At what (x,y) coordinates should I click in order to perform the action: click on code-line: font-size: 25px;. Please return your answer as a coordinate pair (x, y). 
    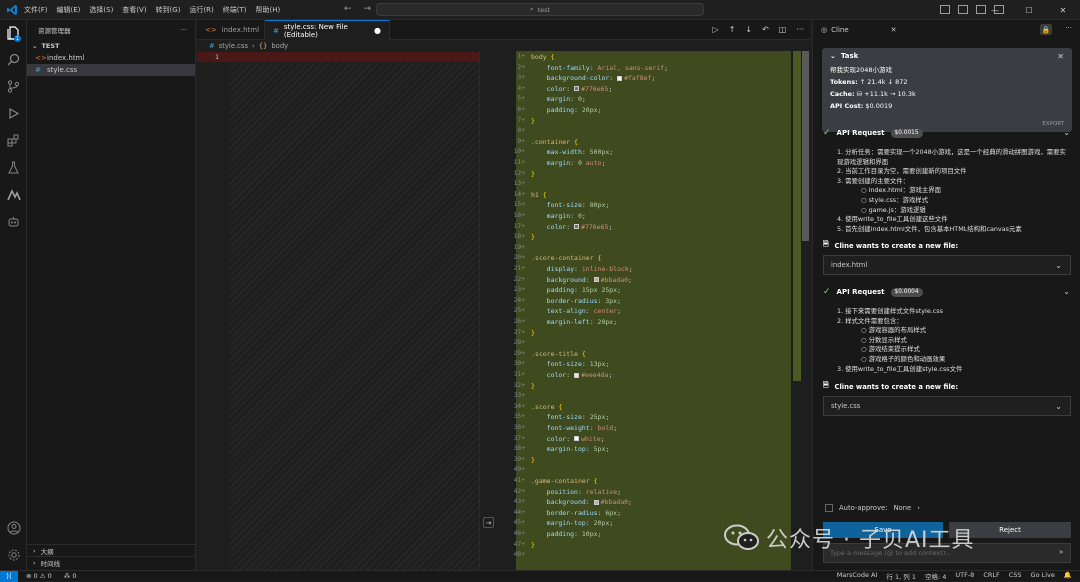
    Looking at the image, I should click on (570, 417).